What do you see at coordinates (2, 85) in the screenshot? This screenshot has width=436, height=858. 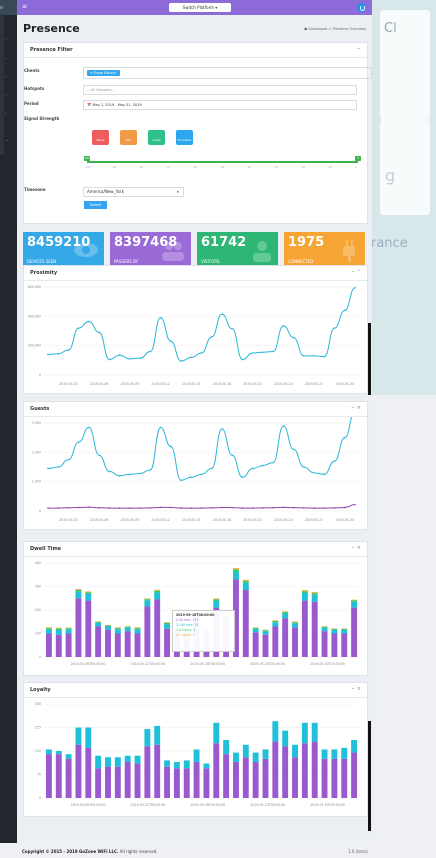 I see `sidebar-scroll` at bounding box center [2, 85].